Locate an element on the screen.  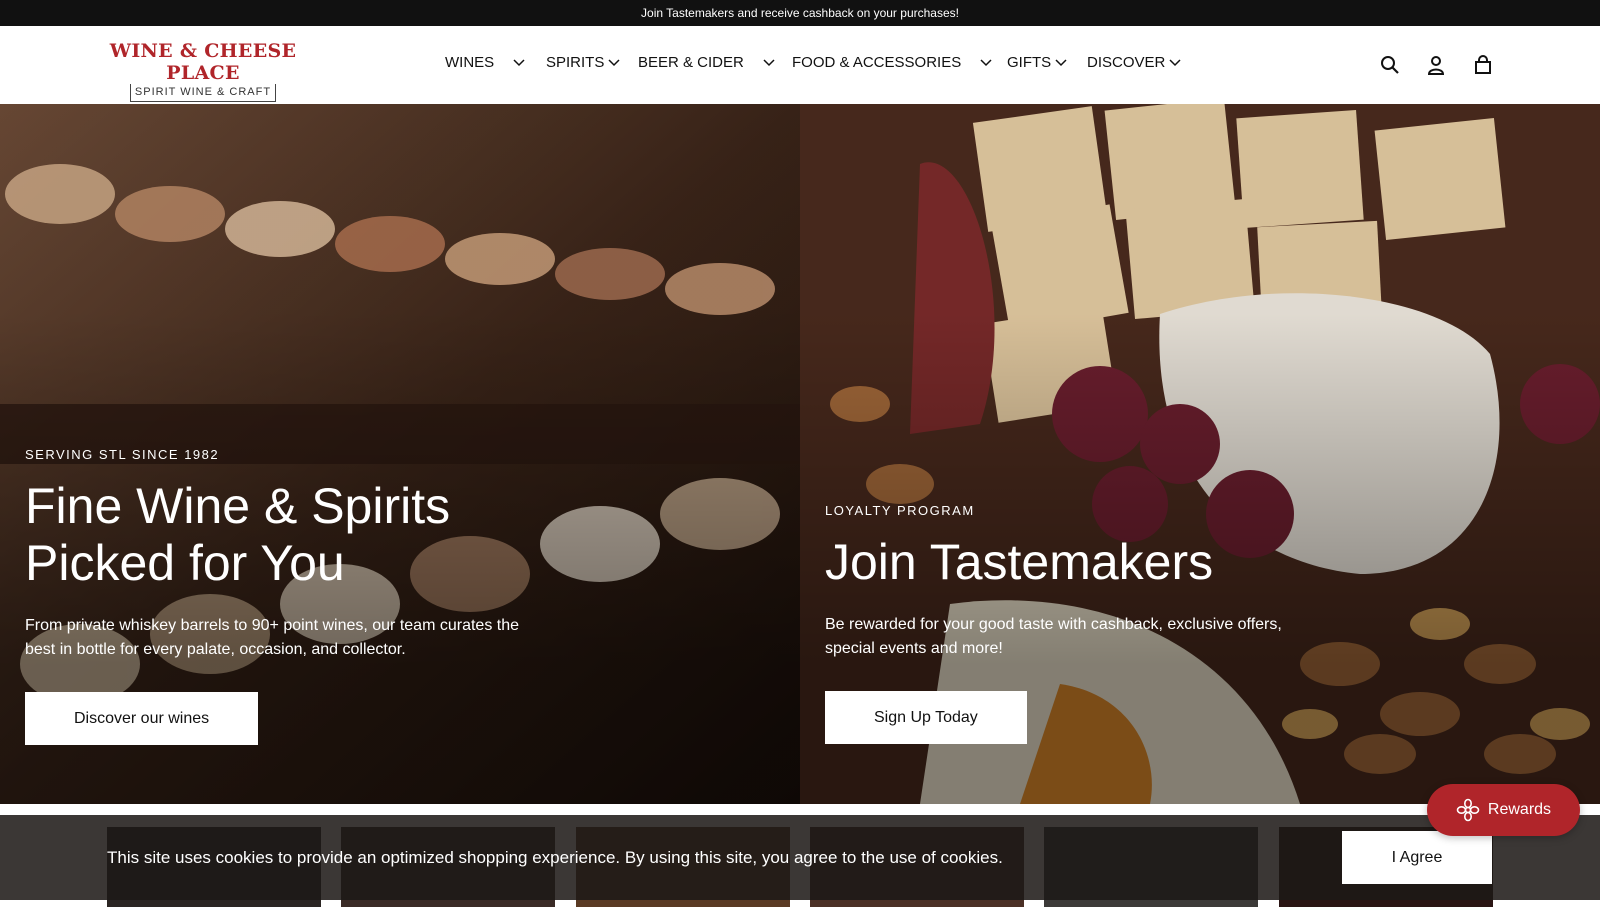
cart-bag-icon is located at coordinates (1483, 65).